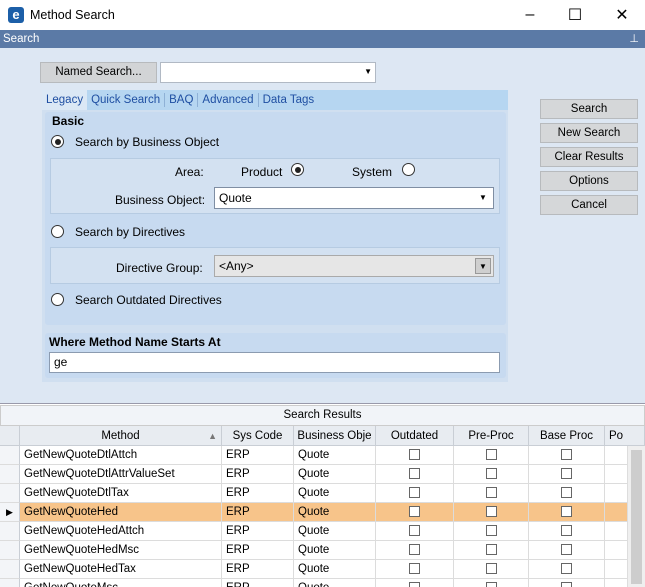  Describe the element at coordinates (121, 531) in the screenshot. I see `cell-method: GetNewQuoteHedAttch` at that location.